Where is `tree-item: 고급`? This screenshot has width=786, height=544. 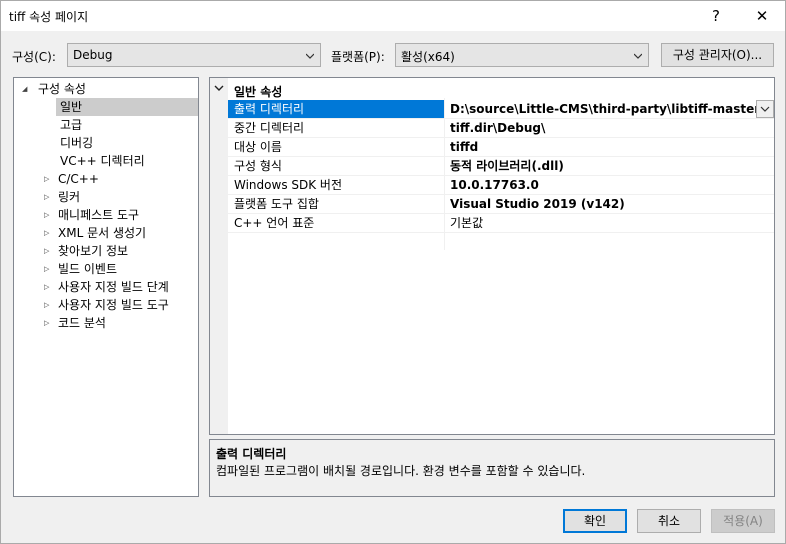
tree-item: 고급 is located at coordinates (127, 125).